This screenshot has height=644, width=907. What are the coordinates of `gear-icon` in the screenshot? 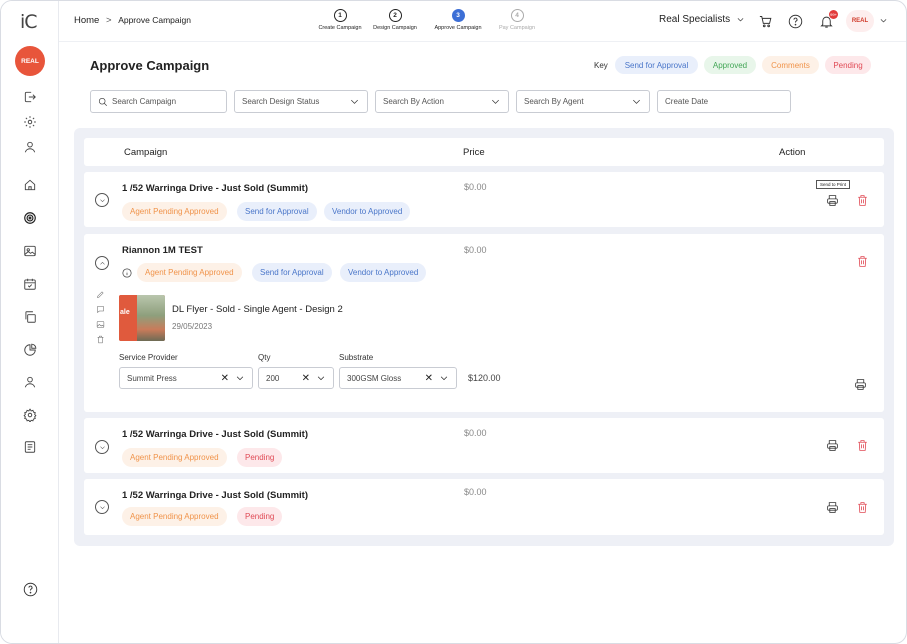 It's located at (30, 415).